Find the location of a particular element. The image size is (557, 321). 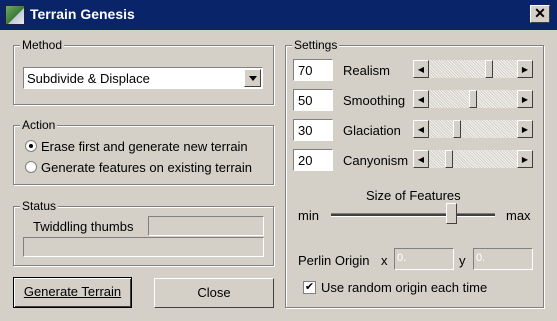

action-legend: Action is located at coordinates (39, 125).